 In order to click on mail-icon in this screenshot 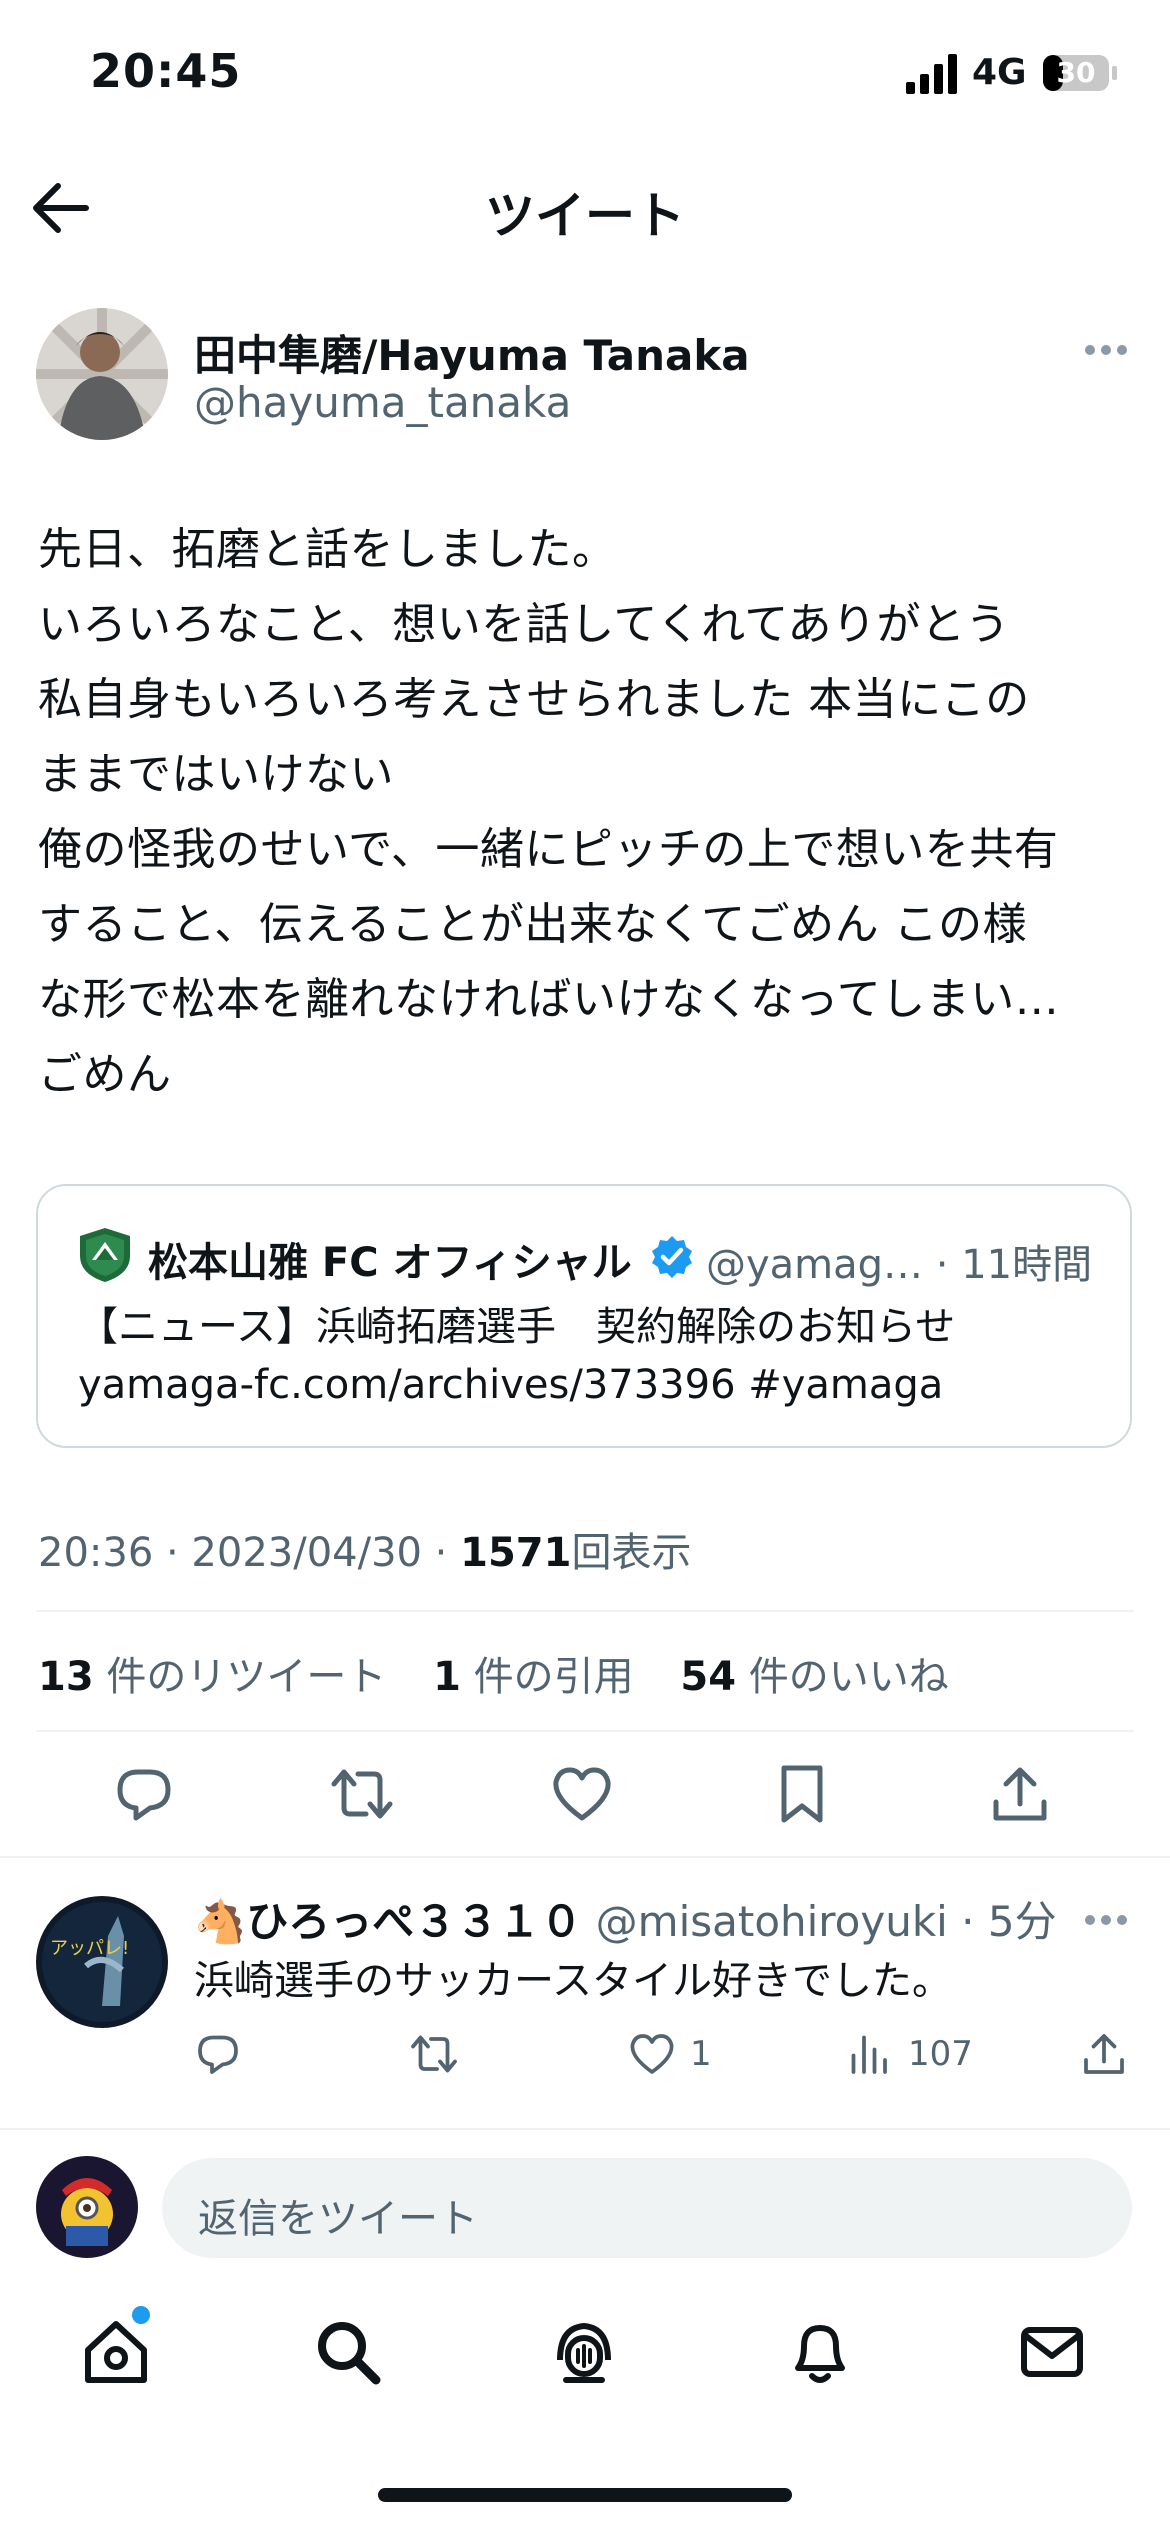, I will do `click(1052, 2352)`.